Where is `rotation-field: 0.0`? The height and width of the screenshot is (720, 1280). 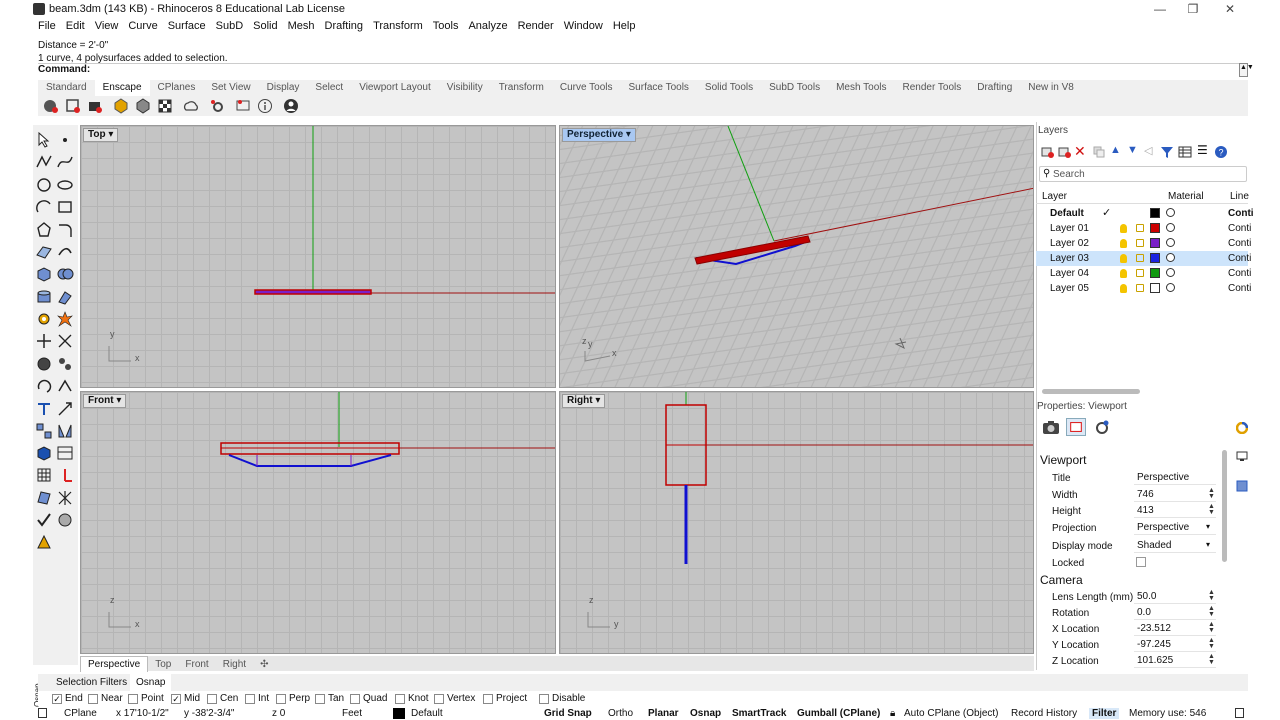 rotation-field: 0.0 is located at coordinates (1175, 612).